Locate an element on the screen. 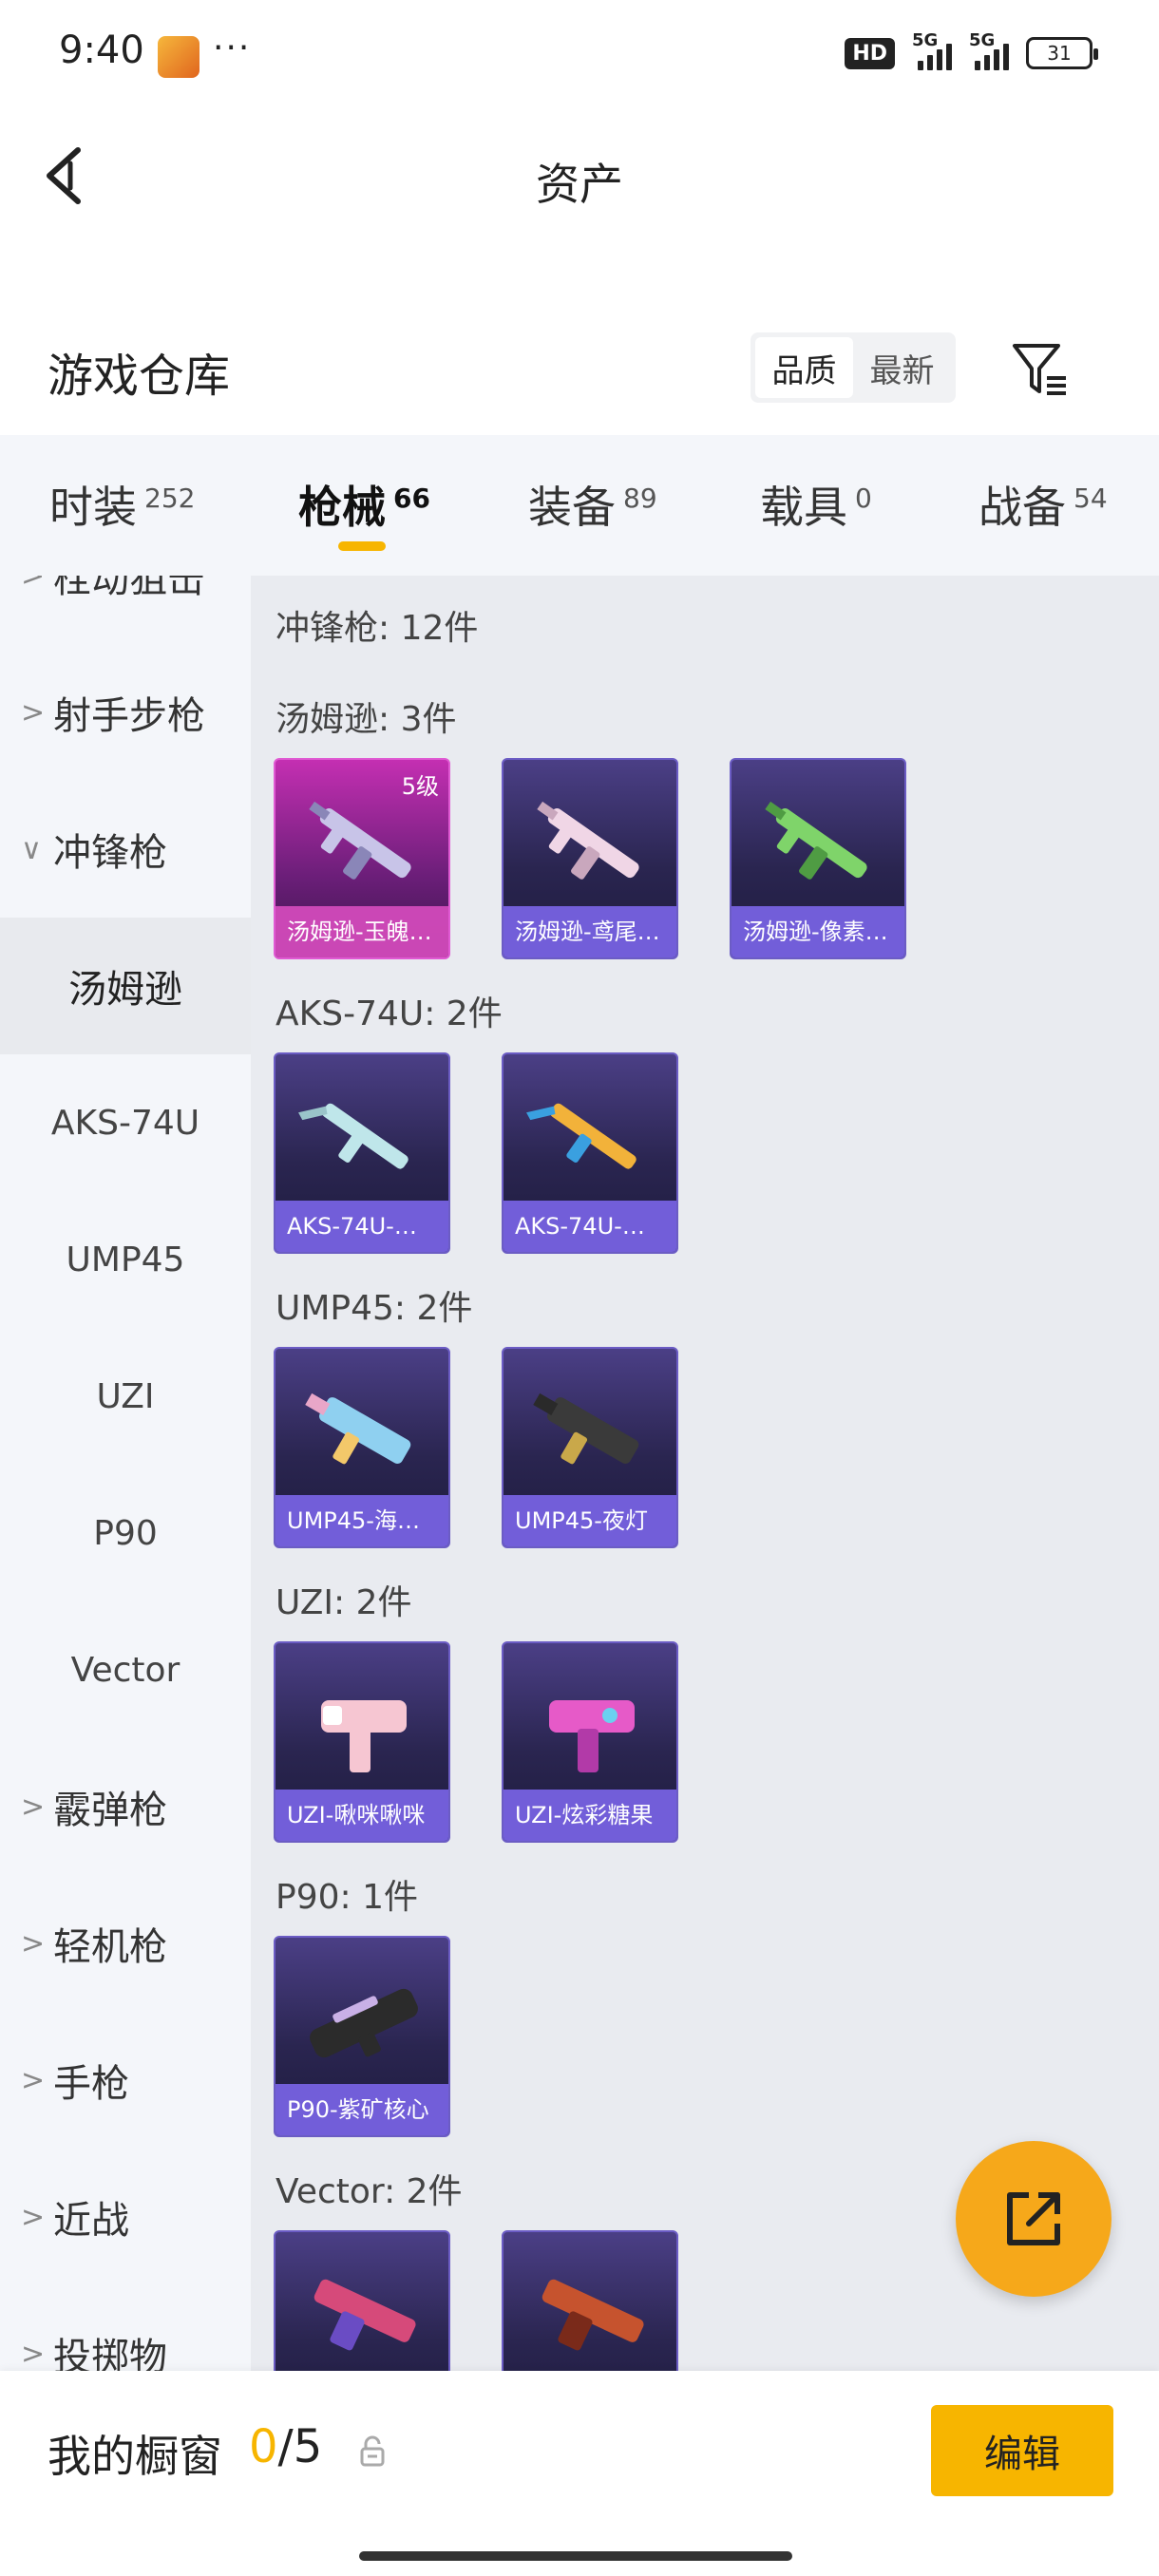 This screenshot has width=1159, height=2576. sidebar-item-throwable: > 投掷物 is located at coordinates (125, 2328).